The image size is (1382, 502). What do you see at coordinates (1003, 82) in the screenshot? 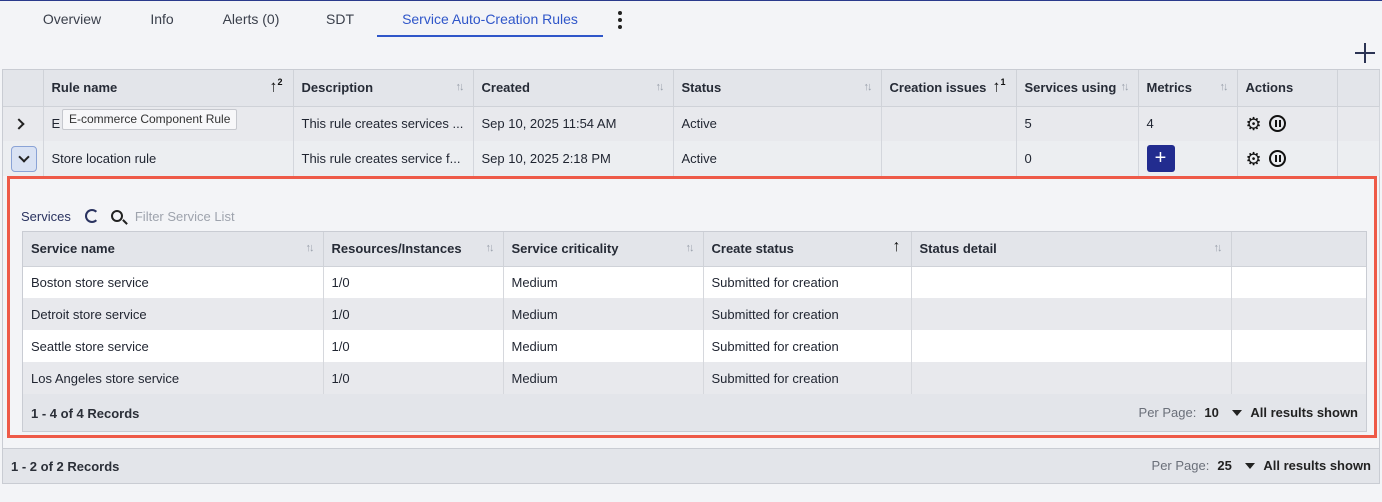
I see `sort-index: 1` at bounding box center [1003, 82].